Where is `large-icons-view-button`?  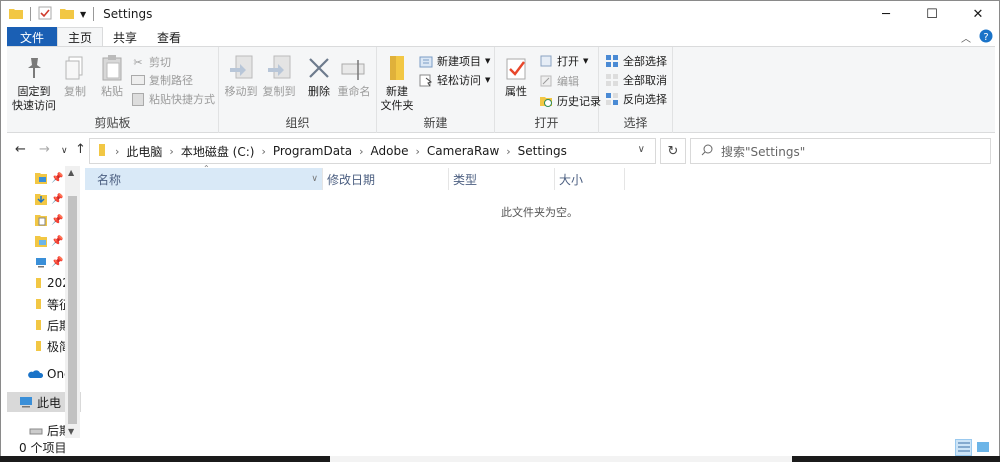
large-icons-view-button is located at coordinates (982, 447).